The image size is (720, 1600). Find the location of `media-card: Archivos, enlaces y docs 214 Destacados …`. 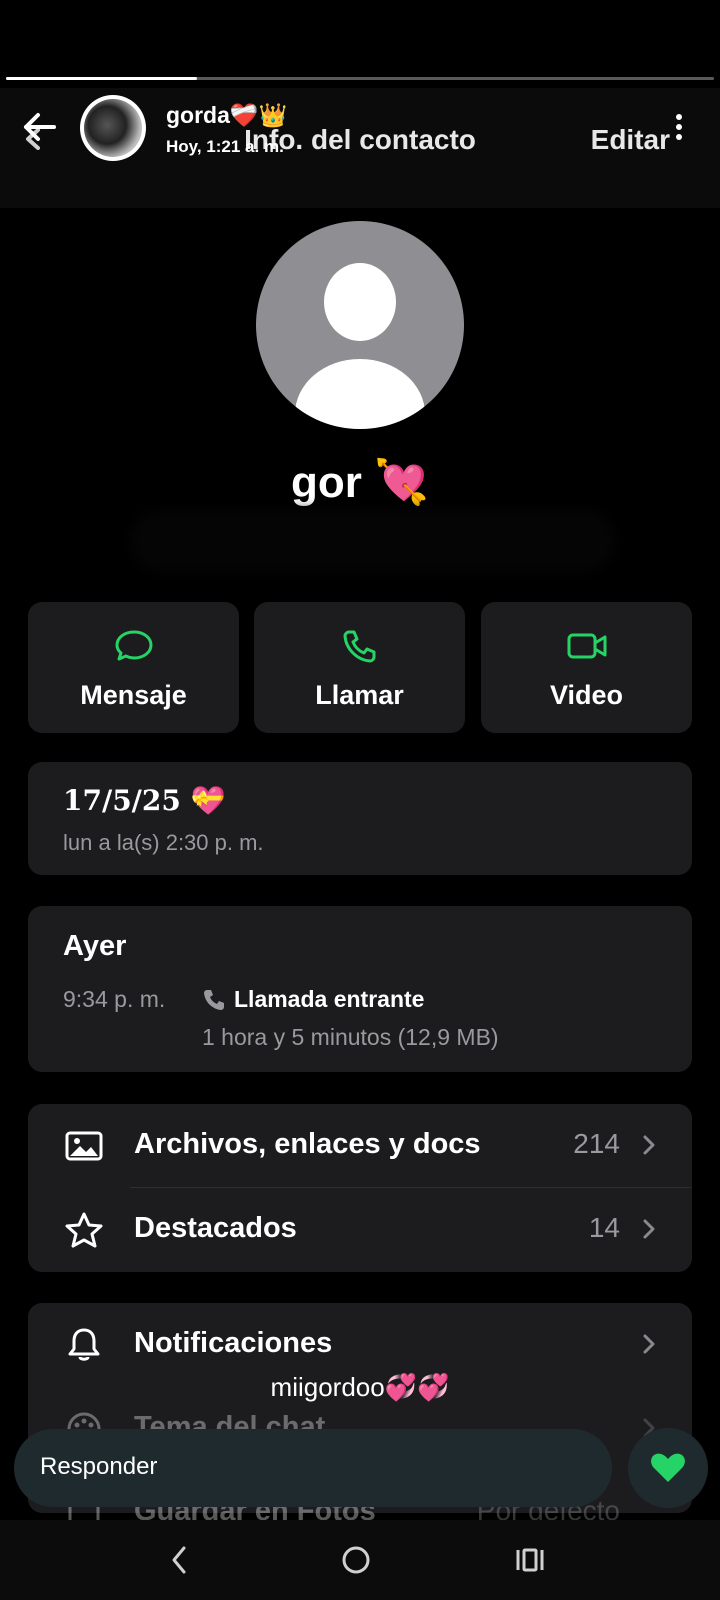

media-card: Archivos, enlaces y docs 214 Destacados … is located at coordinates (360, 1188).